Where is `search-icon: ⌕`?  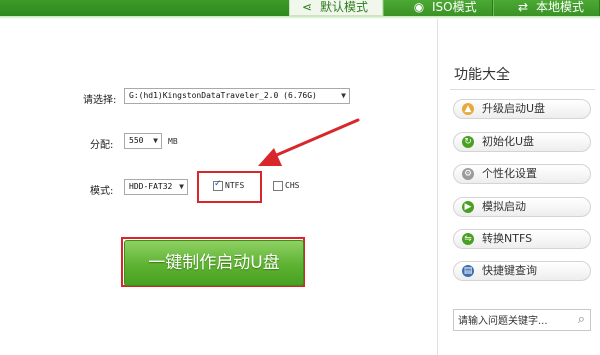 search-icon: ⌕ is located at coordinates (581, 319).